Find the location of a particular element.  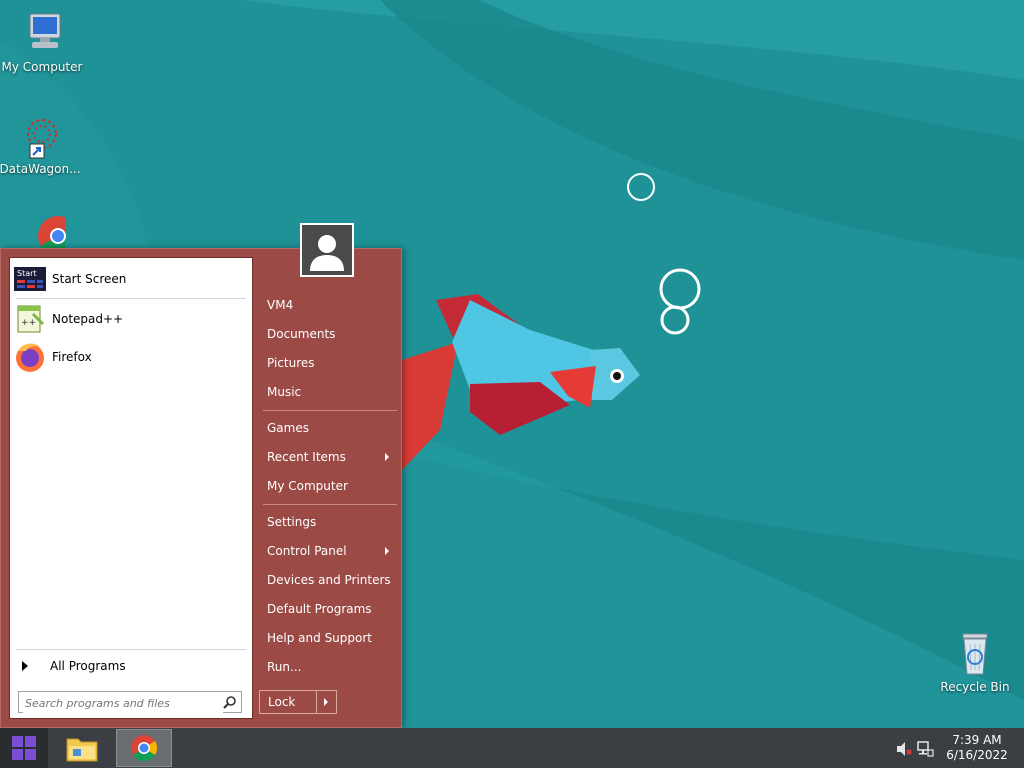

desktop-icon-recycle-bin: Recycle Bin is located at coordinates (975, 662).